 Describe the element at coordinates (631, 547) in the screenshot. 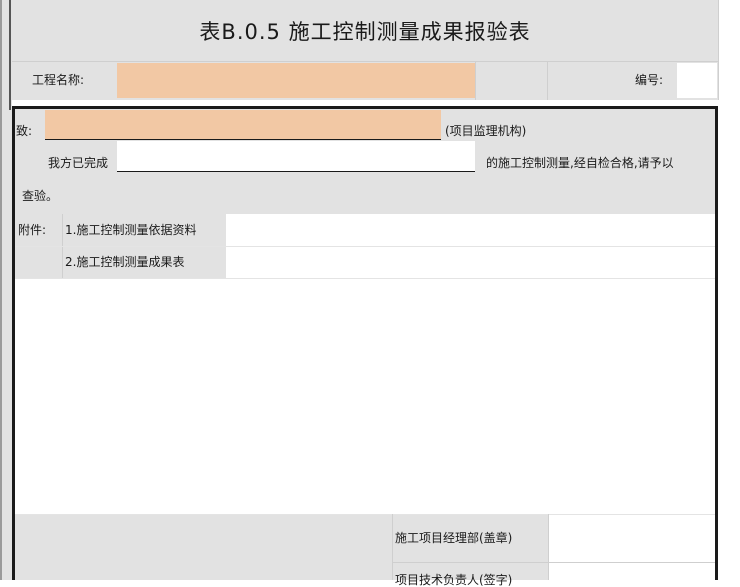

I see `signature-blank-cells` at that location.